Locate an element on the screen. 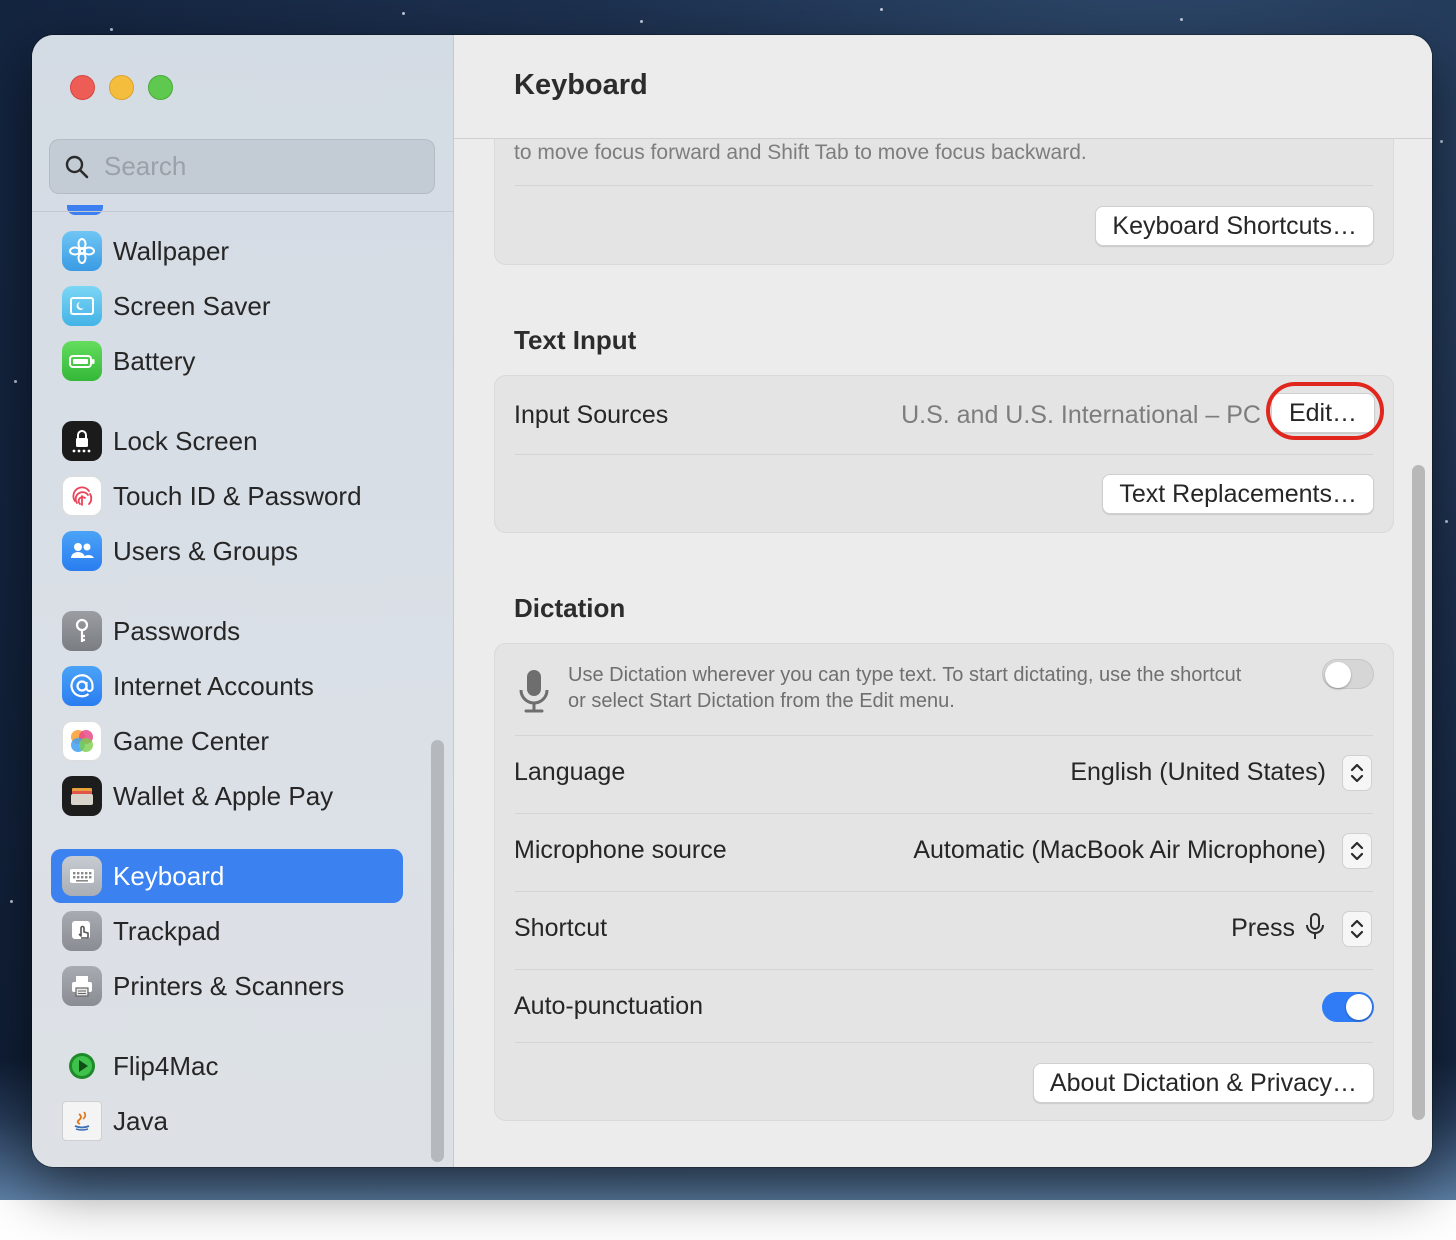  sidebar-item-users-groups: Users & Groups is located at coordinates (227, 551).